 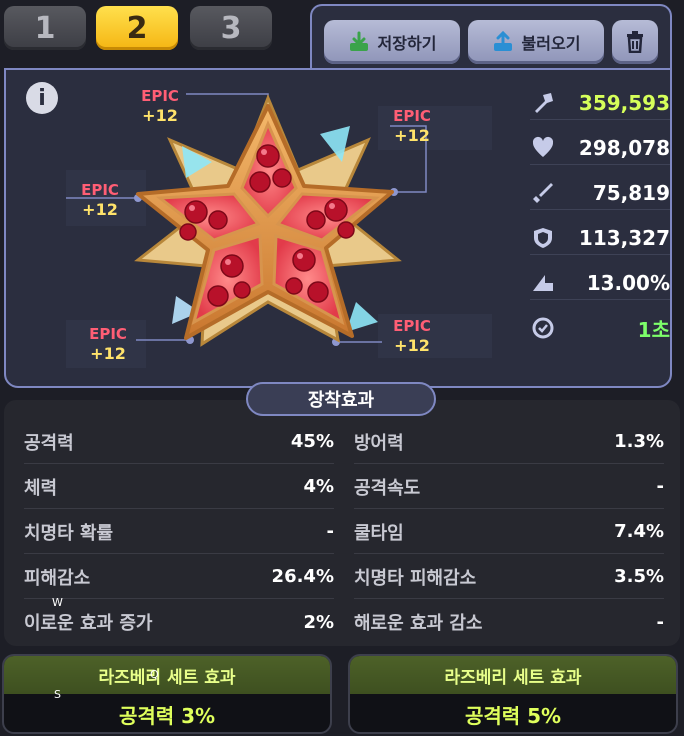 What do you see at coordinates (509, 532) in the screenshot?
I see `effect-row-cooldown: 쿨타임 7.4%` at bounding box center [509, 532].